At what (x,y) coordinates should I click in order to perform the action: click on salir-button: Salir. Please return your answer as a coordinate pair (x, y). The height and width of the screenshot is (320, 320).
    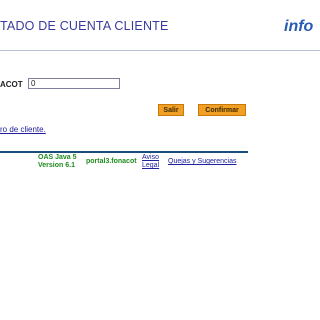
    Looking at the image, I should click on (171, 110).